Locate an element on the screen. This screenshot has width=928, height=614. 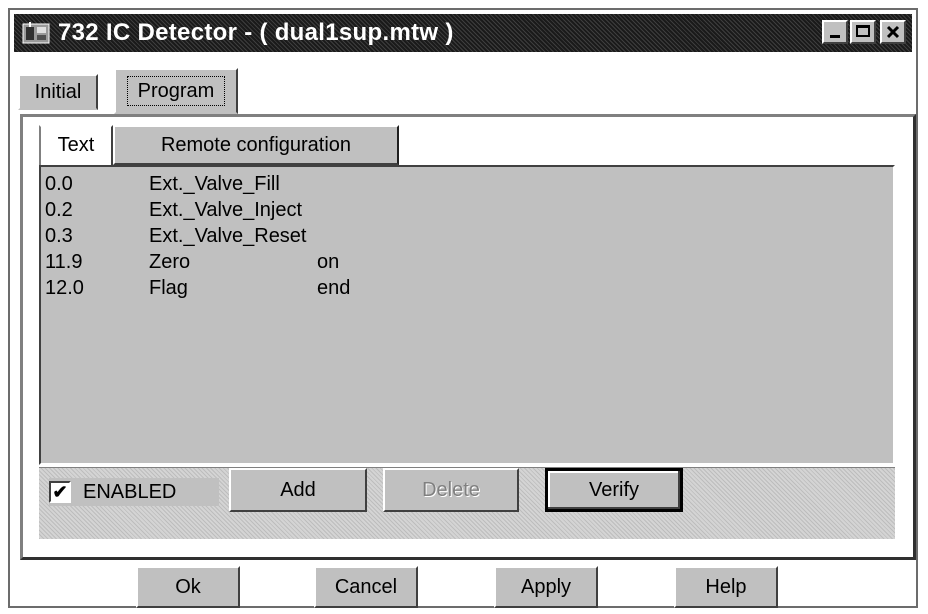
line-time: 11.9 is located at coordinates (64, 262).